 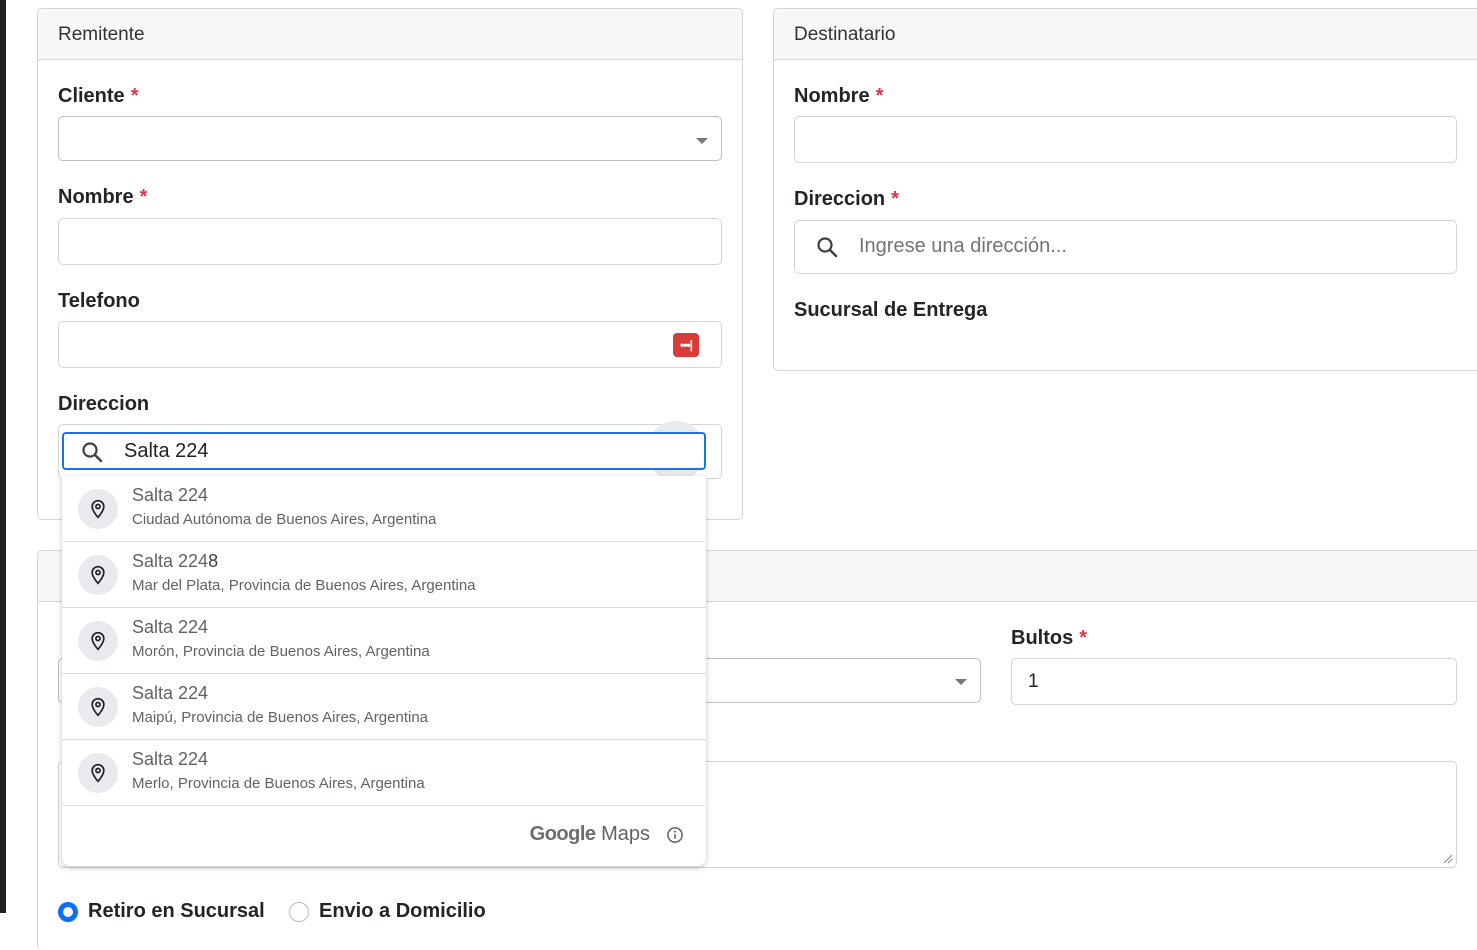 What do you see at coordinates (103, 197) in the screenshot?
I see `nombre-label: Nombre *` at bounding box center [103, 197].